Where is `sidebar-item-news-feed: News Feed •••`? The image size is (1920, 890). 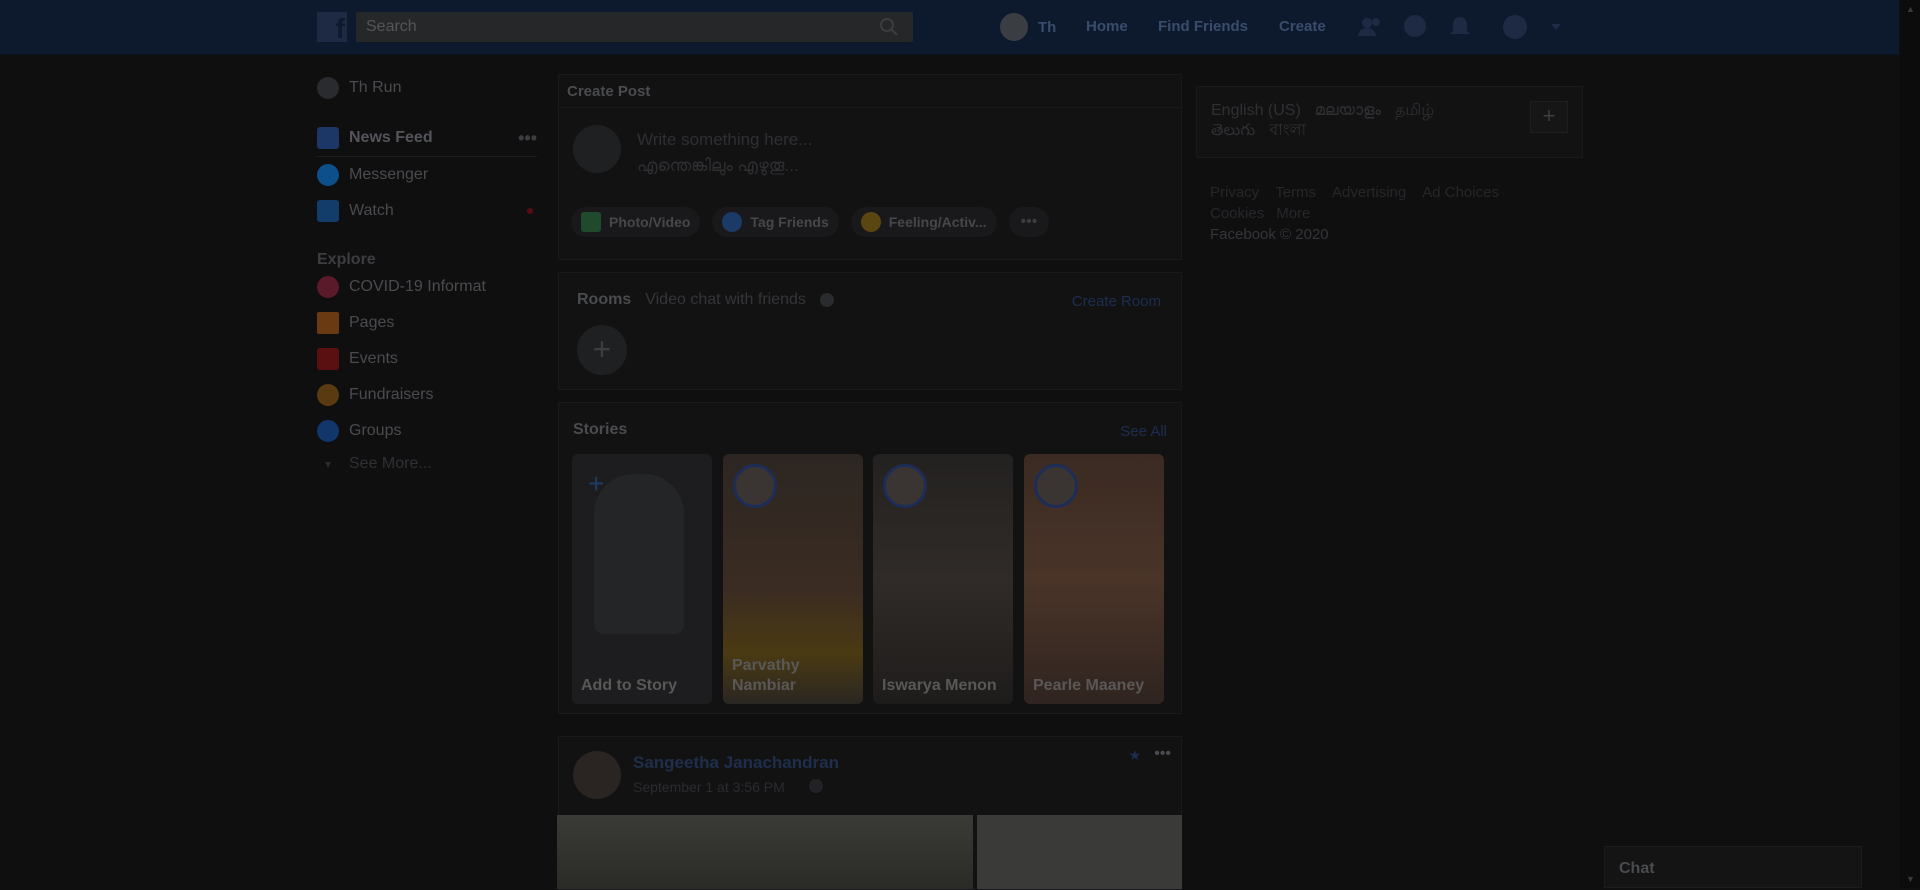
sidebar-item-news-feed: News Feed ••• is located at coordinates (427, 138).